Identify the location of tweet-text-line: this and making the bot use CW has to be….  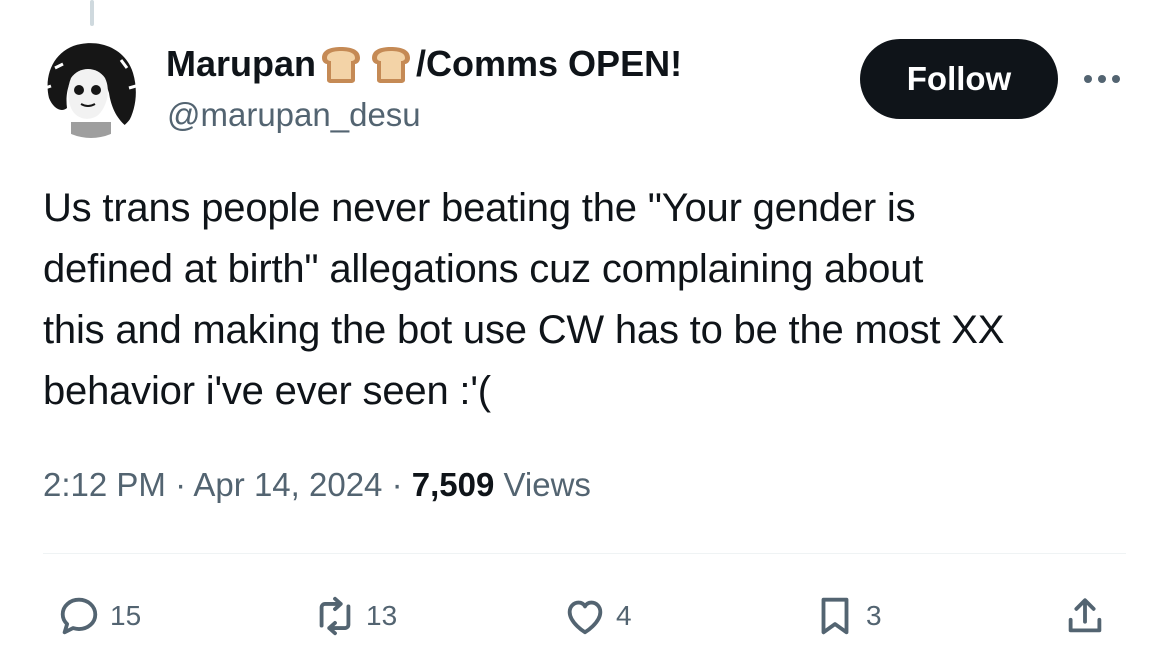
(524, 330).